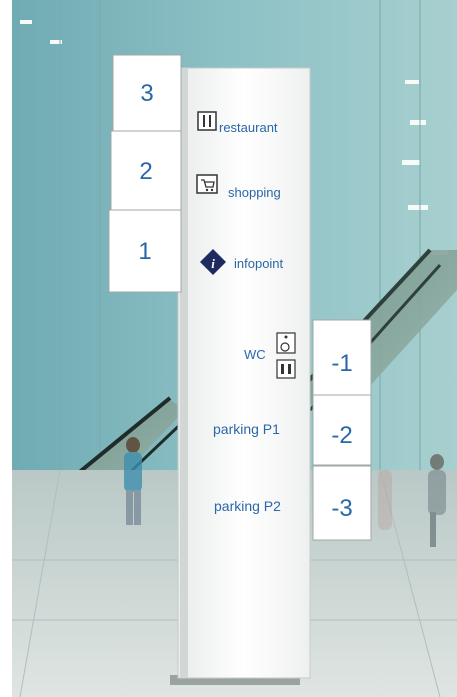  What do you see at coordinates (246, 429) in the screenshot?
I see `parking-p1-label: parking P1` at bounding box center [246, 429].